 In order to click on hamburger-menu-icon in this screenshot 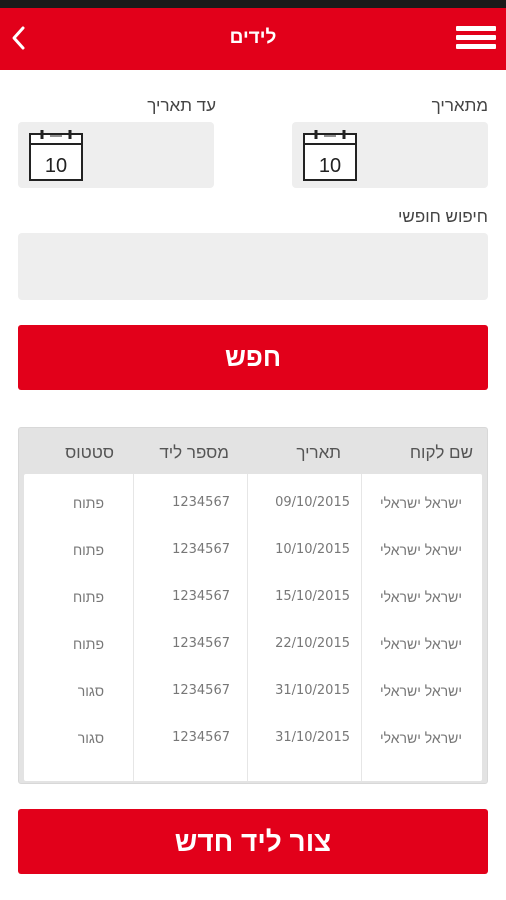, I will do `click(476, 28)`.